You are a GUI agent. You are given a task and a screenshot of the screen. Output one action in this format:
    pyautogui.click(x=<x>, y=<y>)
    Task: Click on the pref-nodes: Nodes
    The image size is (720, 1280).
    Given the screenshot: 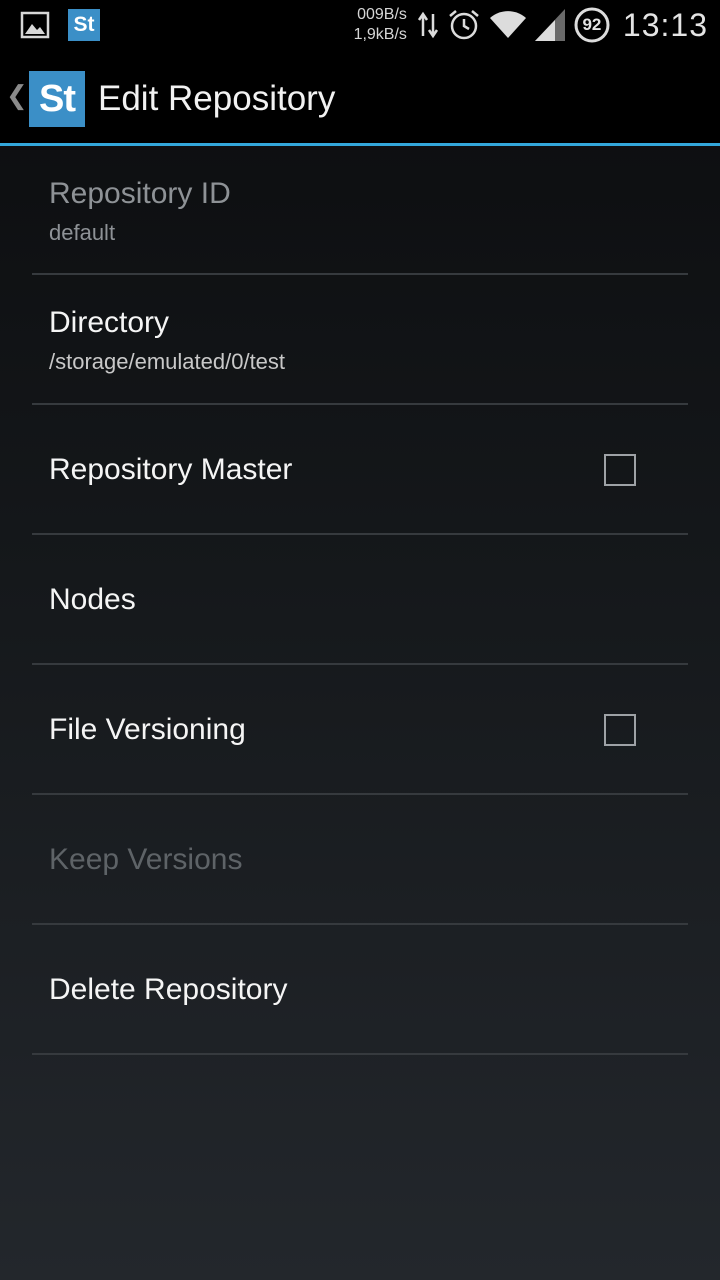 What is the action you would take?
    pyautogui.click(x=360, y=600)
    